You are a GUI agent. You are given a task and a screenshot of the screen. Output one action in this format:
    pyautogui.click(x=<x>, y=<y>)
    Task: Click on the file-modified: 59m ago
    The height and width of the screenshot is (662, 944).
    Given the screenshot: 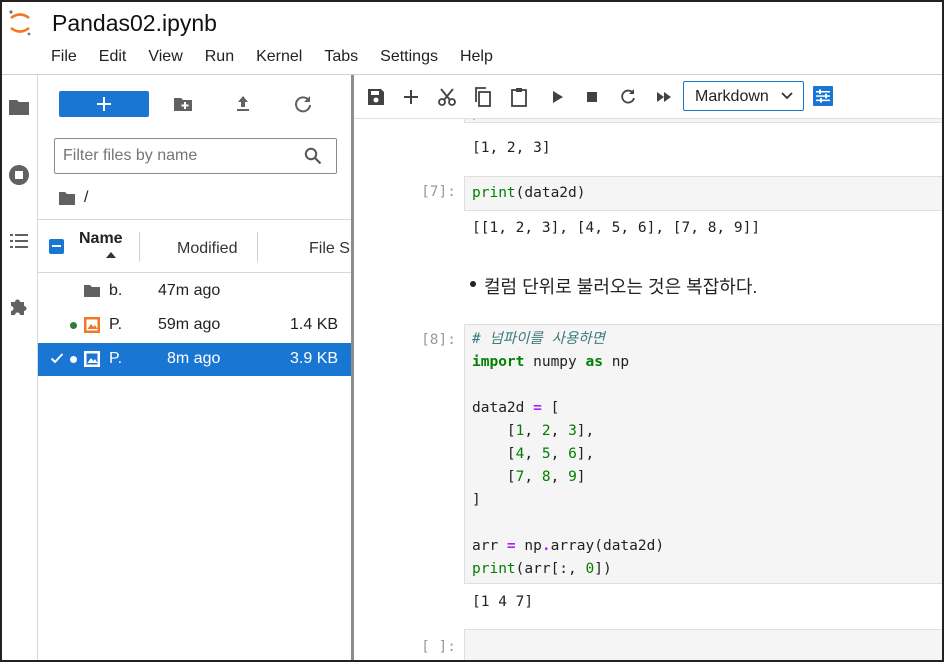 What is the action you would take?
    pyautogui.click(x=189, y=324)
    